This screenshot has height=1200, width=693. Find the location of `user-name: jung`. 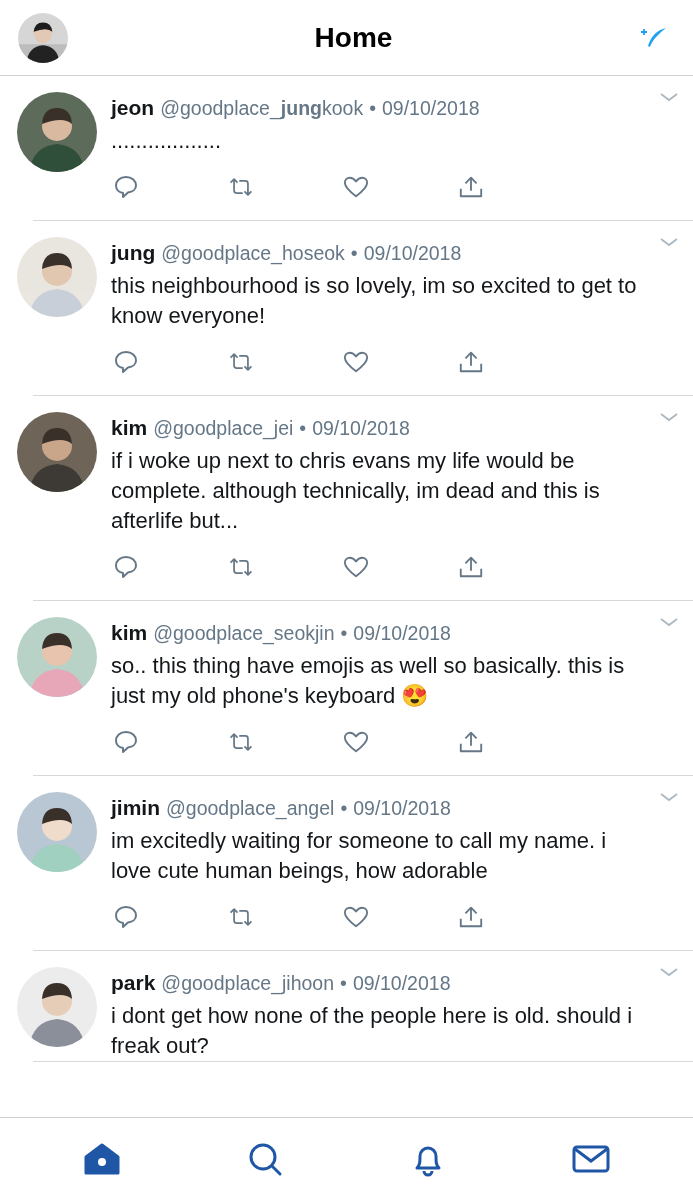

user-name: jung is located at coordinates (133, 253).